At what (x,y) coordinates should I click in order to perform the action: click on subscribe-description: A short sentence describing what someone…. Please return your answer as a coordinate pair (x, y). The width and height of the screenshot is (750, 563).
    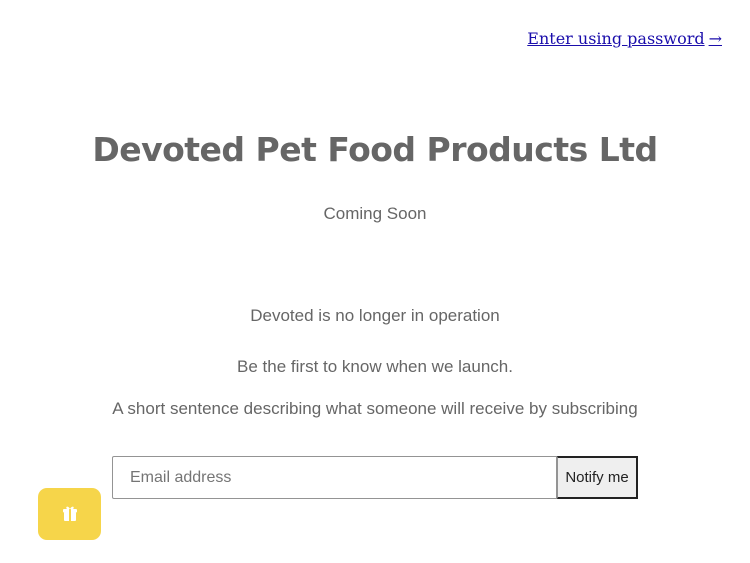
    Looking at the image, I should click on (375, 408).